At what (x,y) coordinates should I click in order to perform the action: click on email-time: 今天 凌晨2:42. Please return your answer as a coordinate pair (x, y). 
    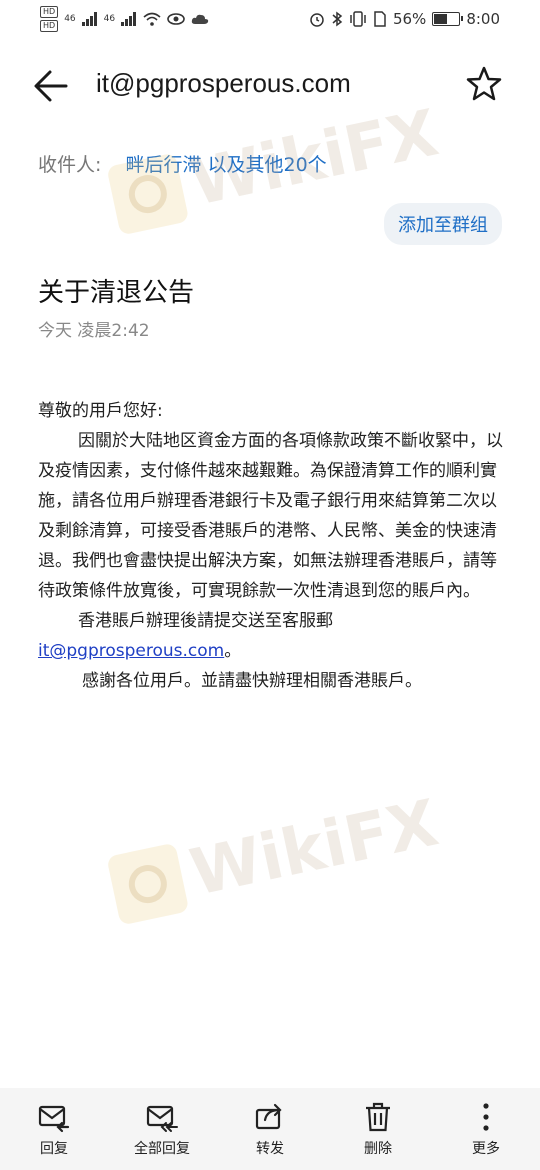
    Looking at the image, I should click on (94, 331).